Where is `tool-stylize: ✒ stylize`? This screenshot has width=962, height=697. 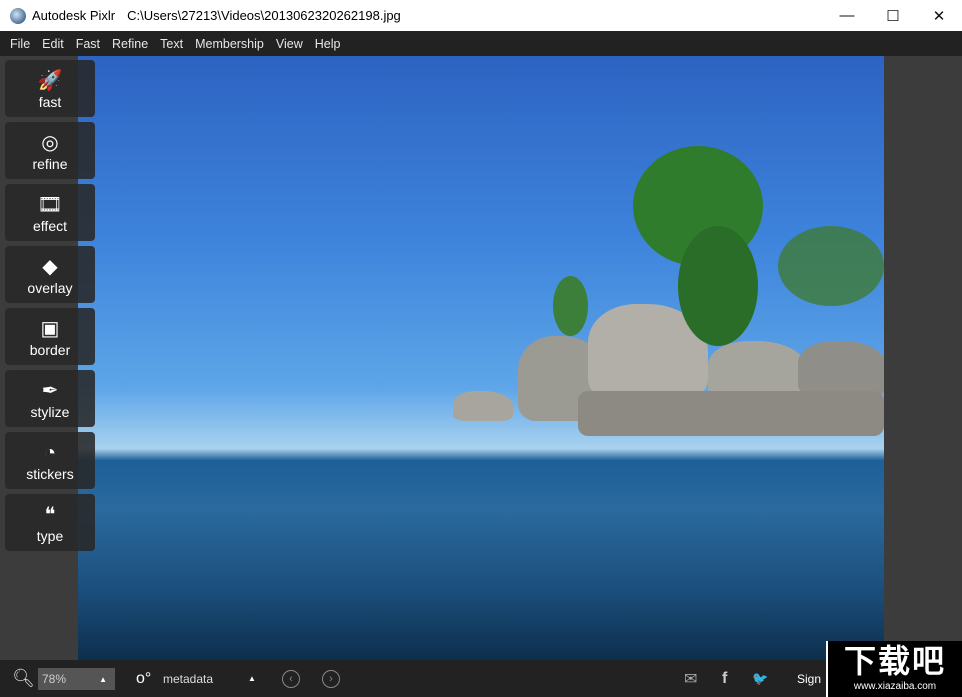
tool-stylize: ✒ stylize is located at coordinates (50, 398).